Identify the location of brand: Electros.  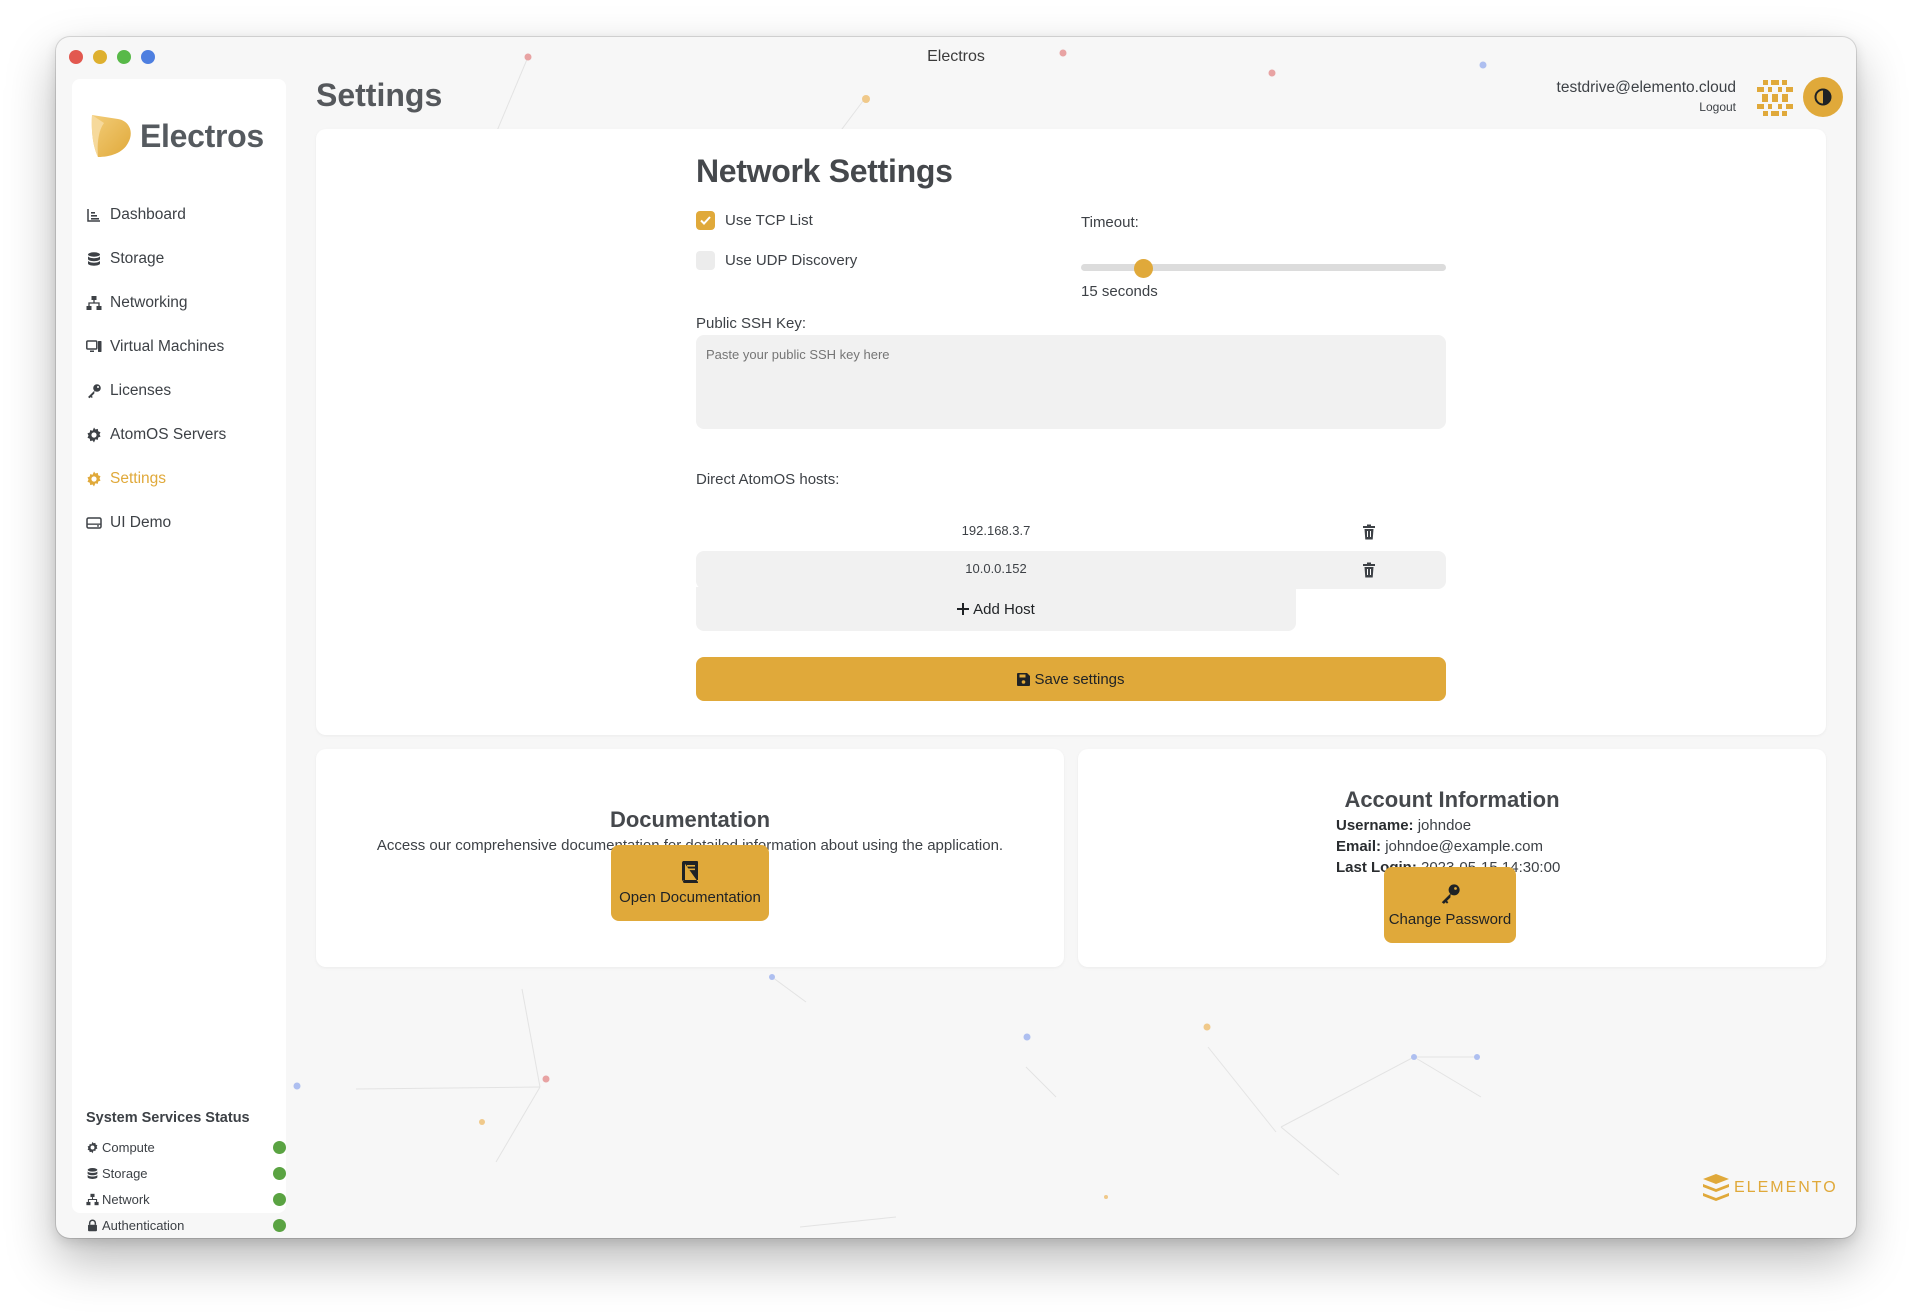
(176, 136).